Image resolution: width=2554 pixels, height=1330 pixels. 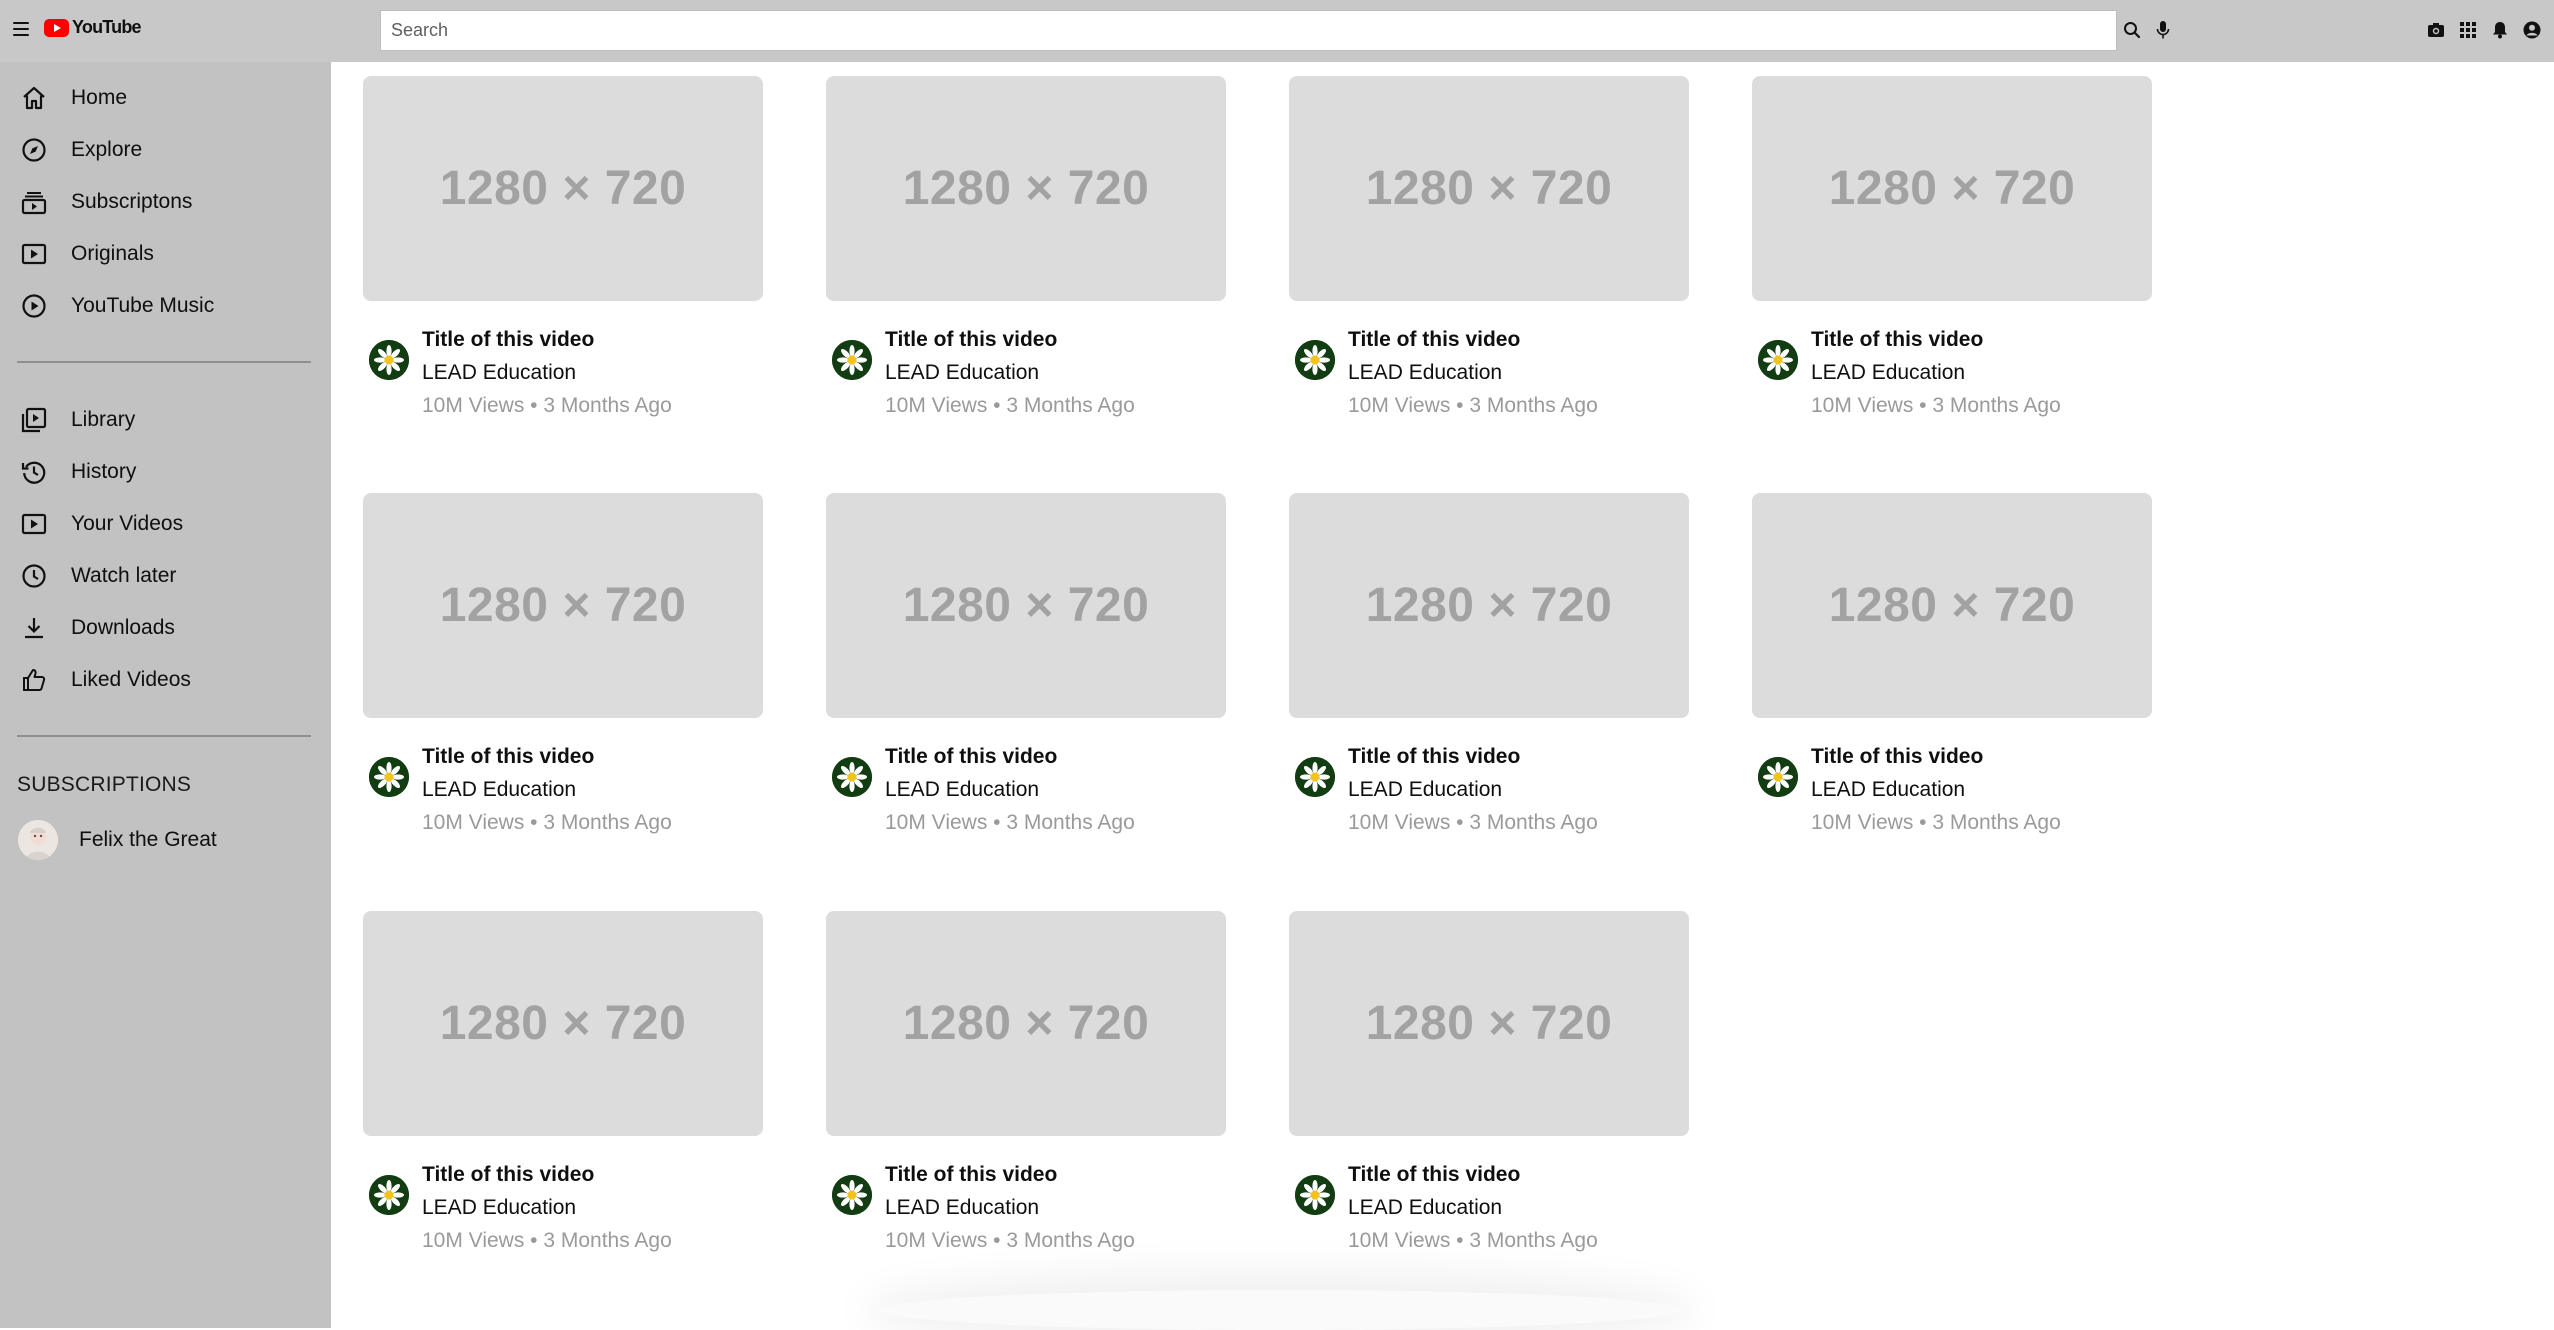 What do you see at coordinates (56, 27) in the screenshot?
I see `youtube-play-icon` at bounding box center [56, 27].